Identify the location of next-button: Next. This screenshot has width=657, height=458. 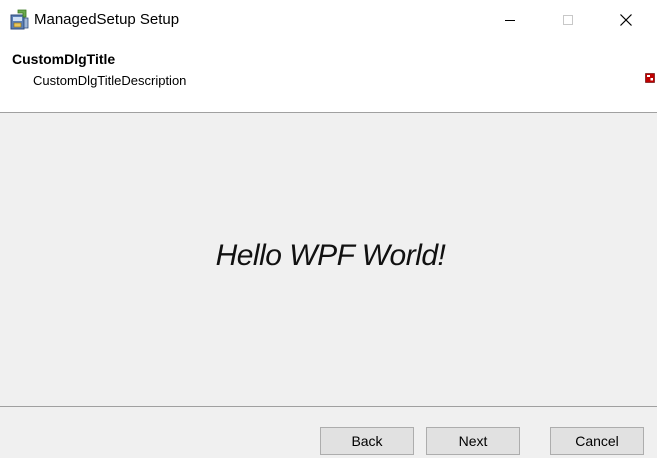
(473, 441).